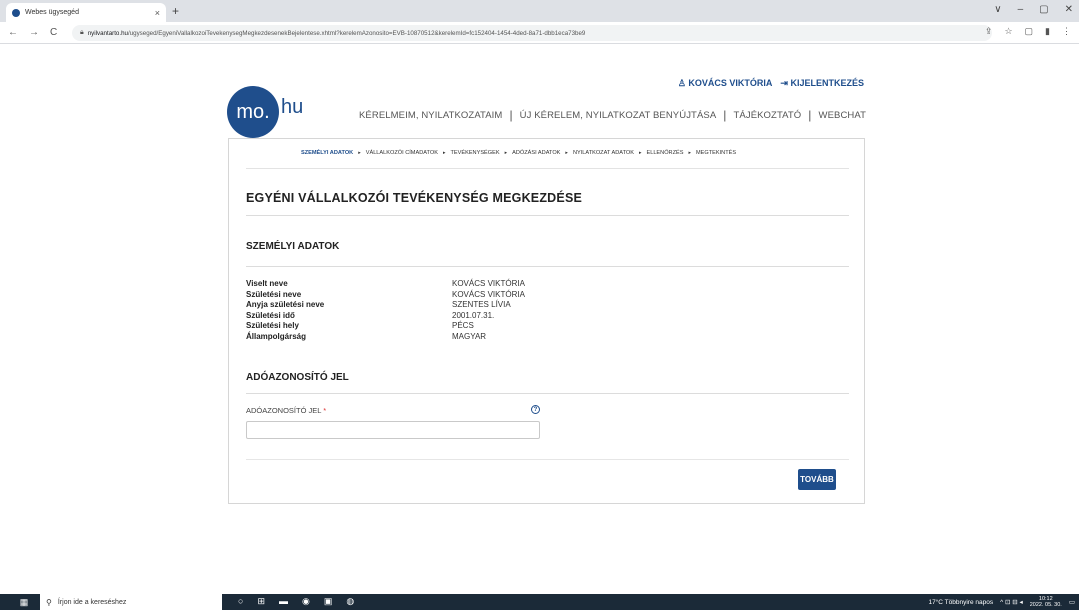 The height and width of the screenshot is (610, 1079). Describe the element at coordinates (274, 294) in the screenshot. I see `data-label: Születési neve` at that location.